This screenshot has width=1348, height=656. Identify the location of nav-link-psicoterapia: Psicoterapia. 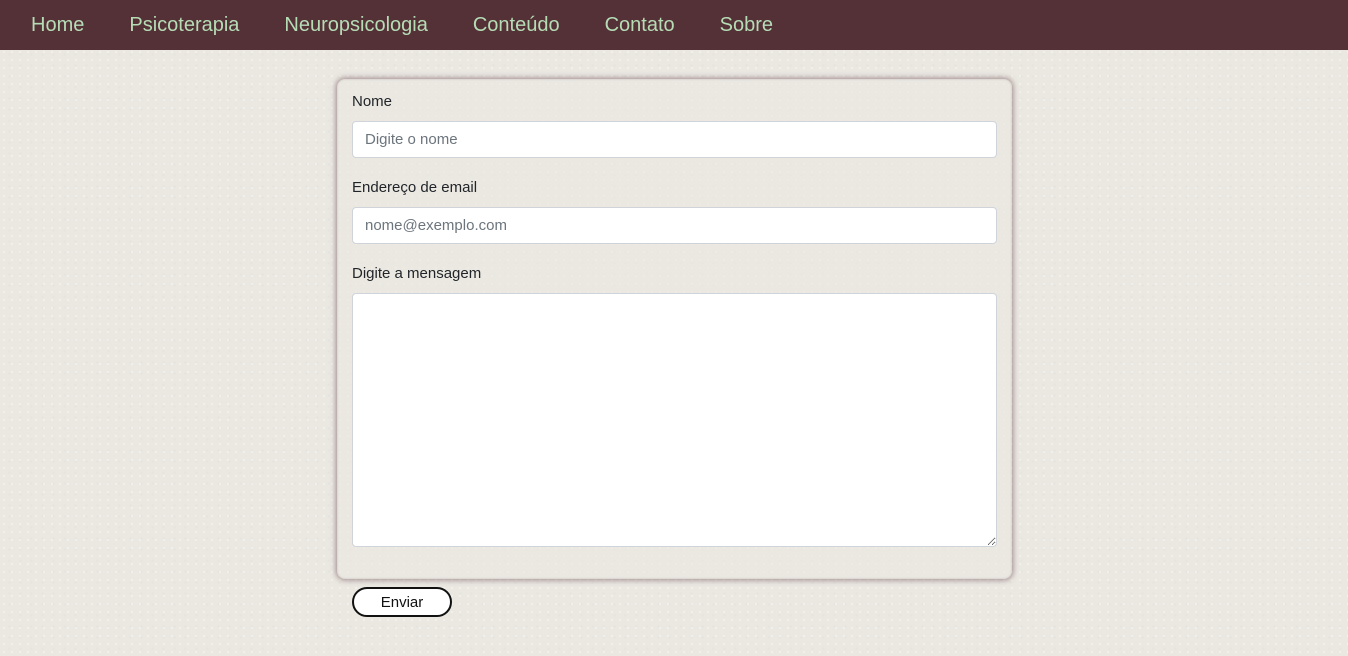
(184, 25).